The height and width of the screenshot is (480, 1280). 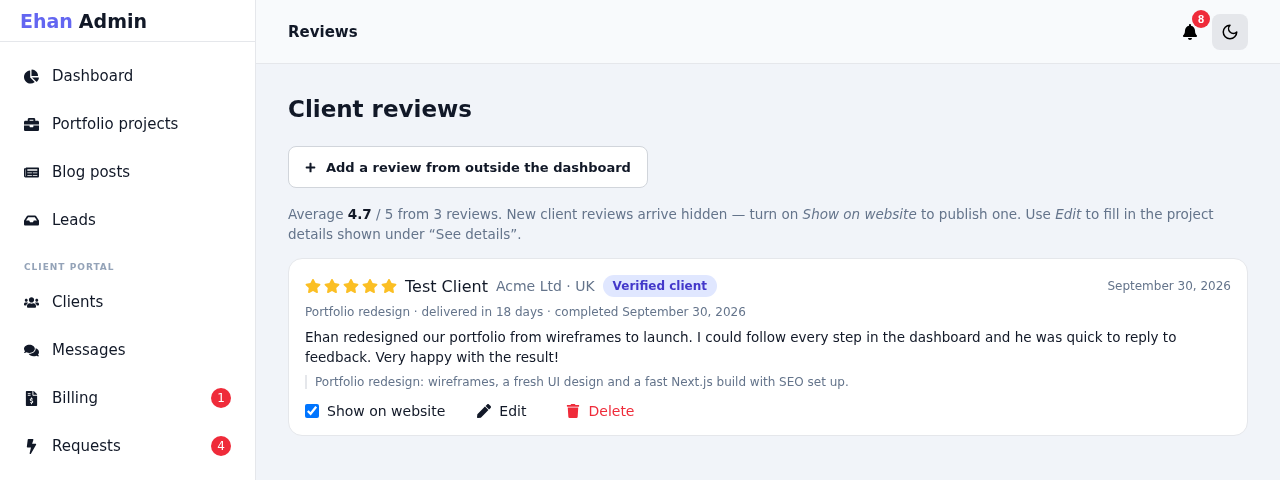 What do you see at coordinates (127, 220) in the screenshot?
I see `sidebar-item: Leads` at bounding box center [127, 220].